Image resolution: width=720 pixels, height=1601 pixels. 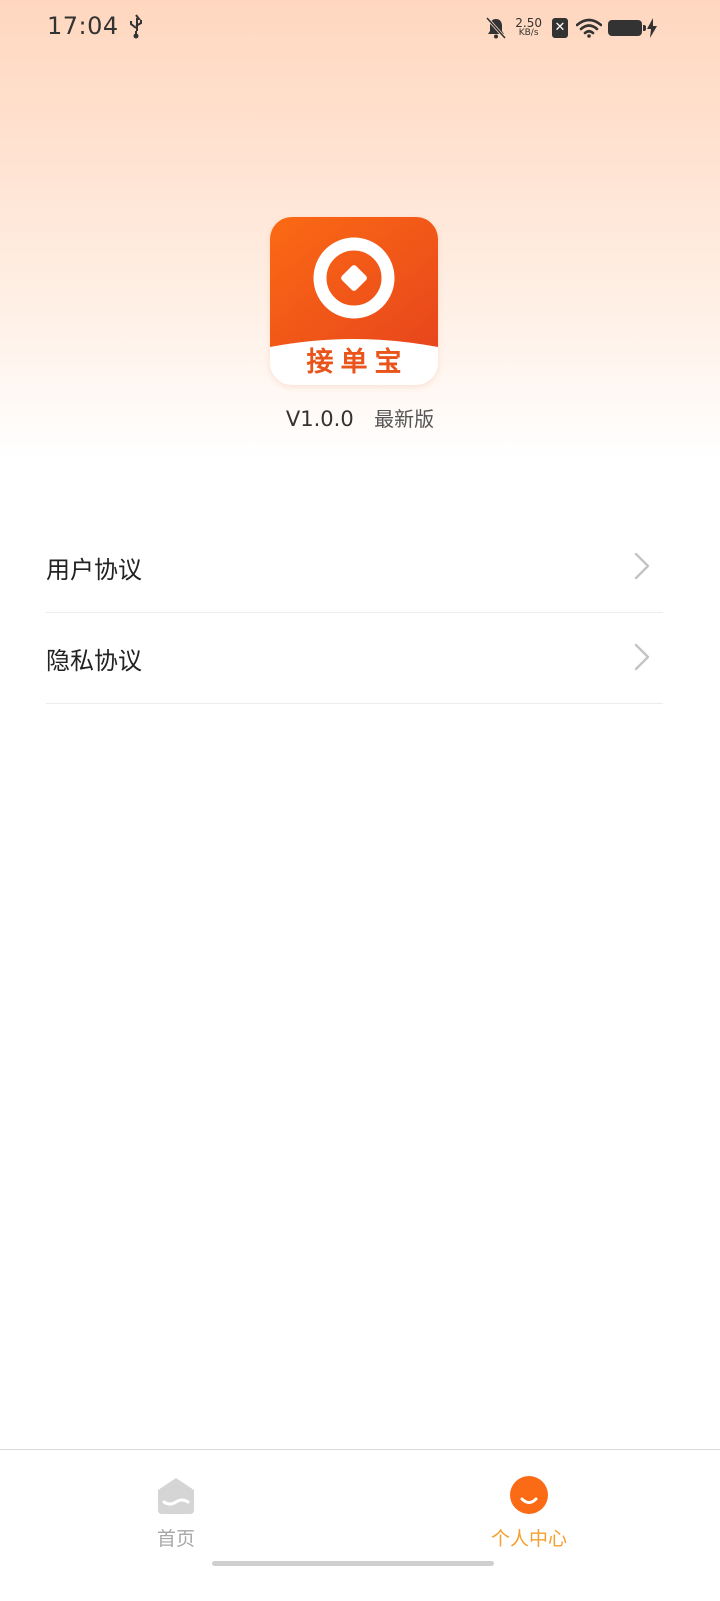 What do you see at coordinates (571, 28) in the screenshot?
I see `status-right-group: 2.50 KB/s ✕` at bounding box center [571, 28].